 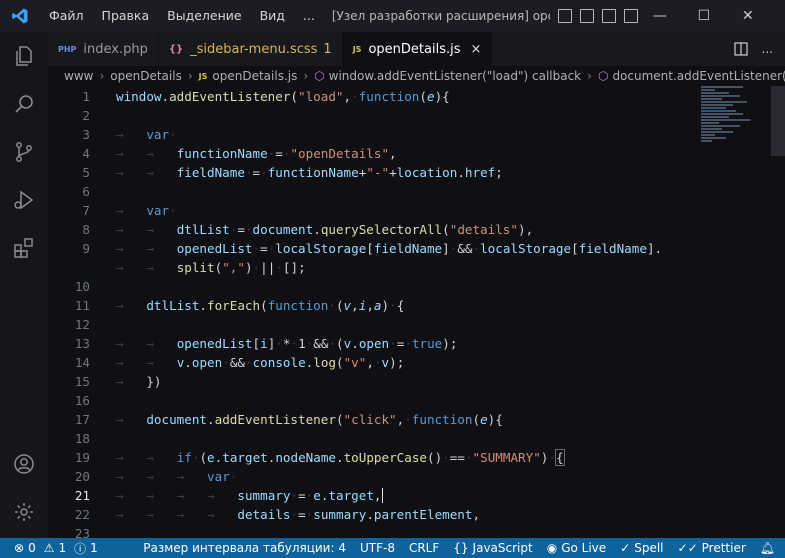 What do you see at coordinates (82, 514) in the screenshot?
I see `line-number: 22` at bounding box center [82, 514].